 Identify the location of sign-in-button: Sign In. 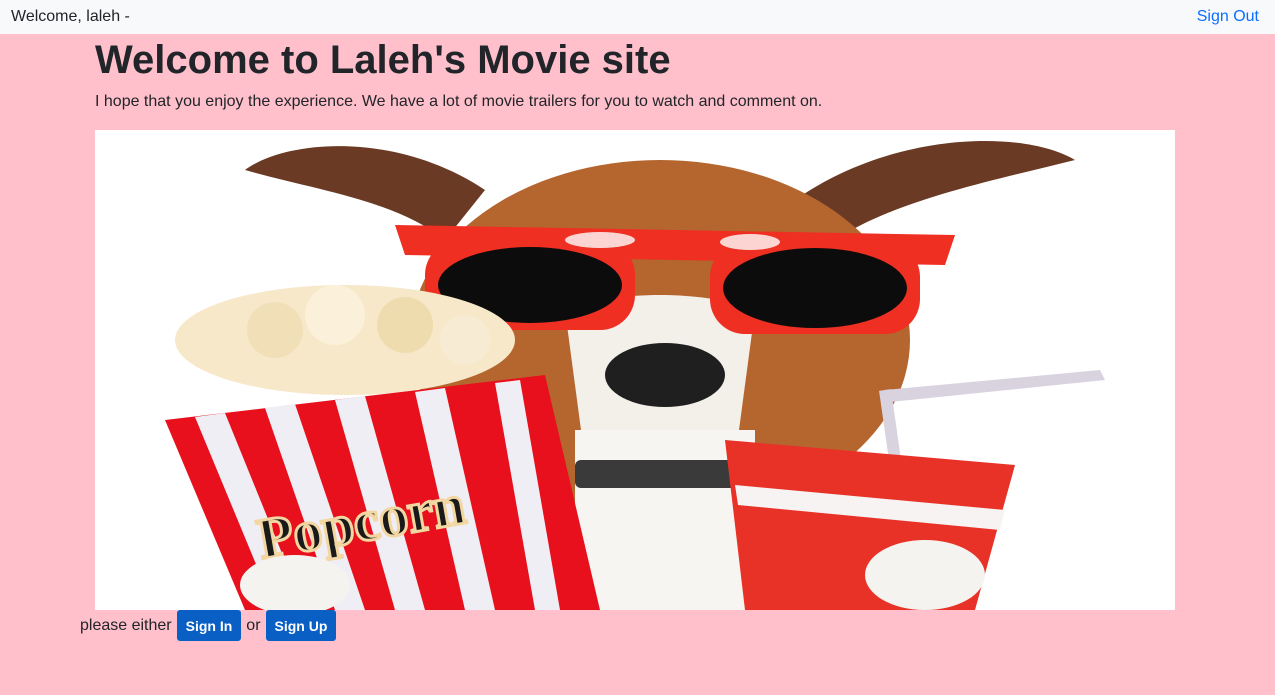
(209, 625).